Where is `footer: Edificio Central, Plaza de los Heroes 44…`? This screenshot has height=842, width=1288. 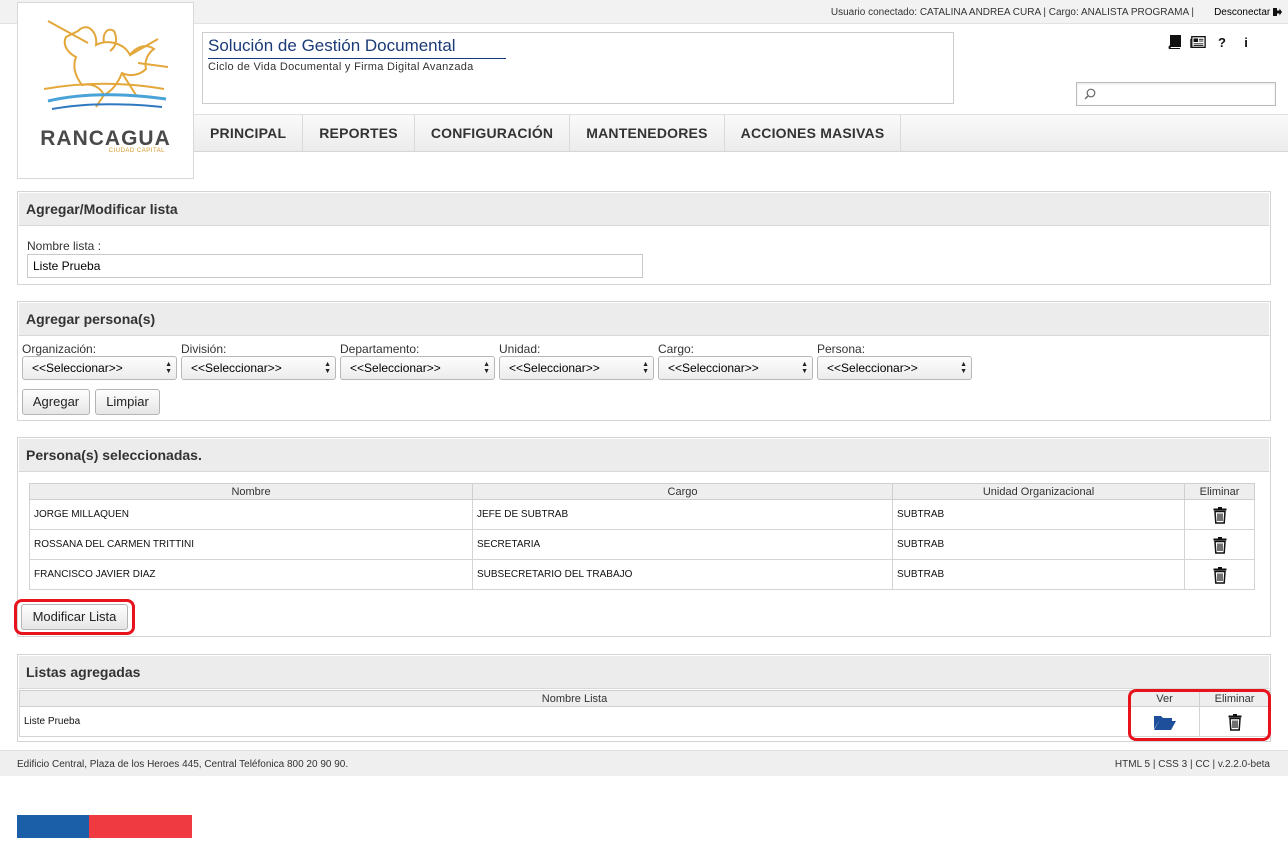
footer: Edificio Central, Plaza de los Heroes 44… is located at coordinates (644, 763).